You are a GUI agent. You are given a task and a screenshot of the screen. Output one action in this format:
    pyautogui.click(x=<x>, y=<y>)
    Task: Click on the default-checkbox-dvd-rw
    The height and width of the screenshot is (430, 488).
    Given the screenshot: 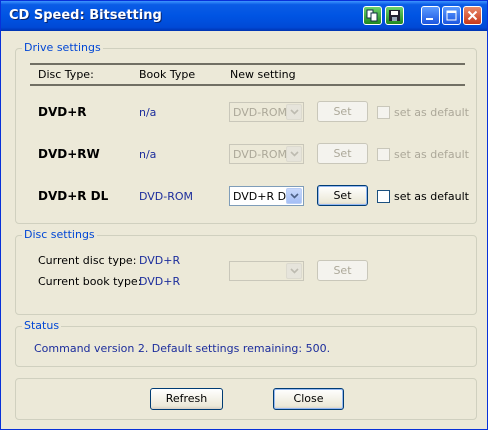 What is the action you would take?
    pyautogui.click(x=383, y=154)
    